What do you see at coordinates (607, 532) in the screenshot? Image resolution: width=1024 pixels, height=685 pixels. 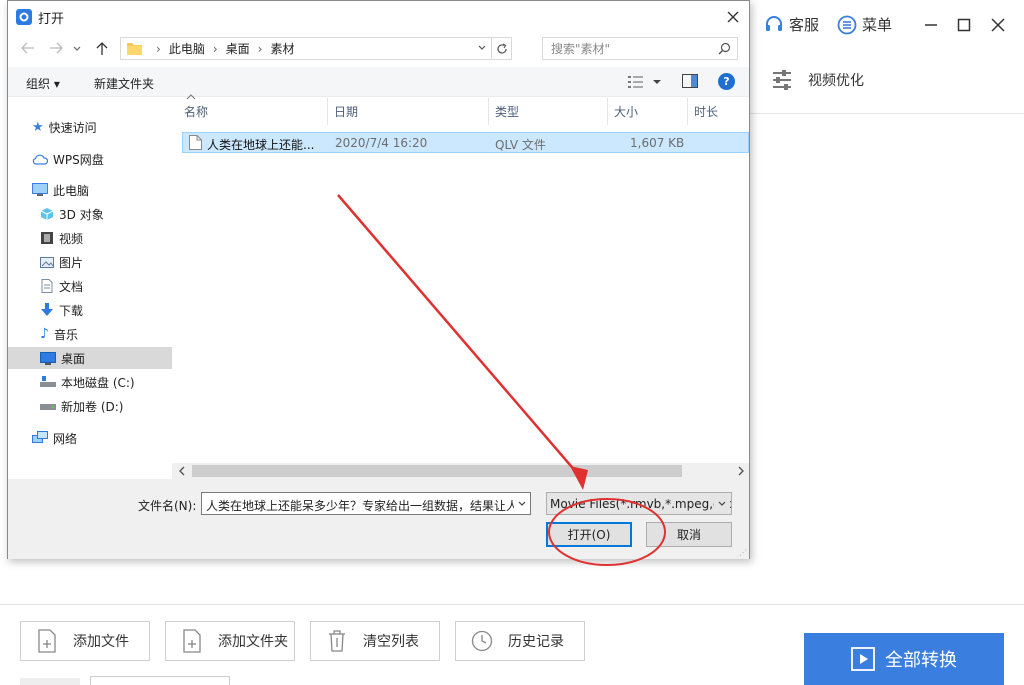 I see `annotation-circle` at bounding box center [607, 532].